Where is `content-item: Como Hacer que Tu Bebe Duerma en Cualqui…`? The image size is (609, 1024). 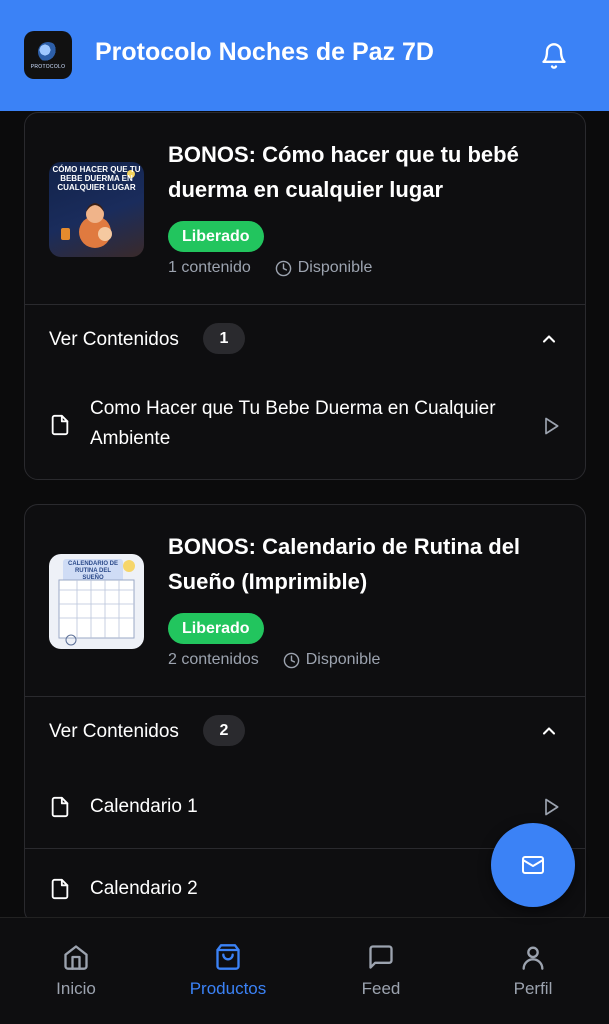
content-item: Como Hacer que Tu Bebe Duerma en Cualqui… is located at coordinates (305, 426).